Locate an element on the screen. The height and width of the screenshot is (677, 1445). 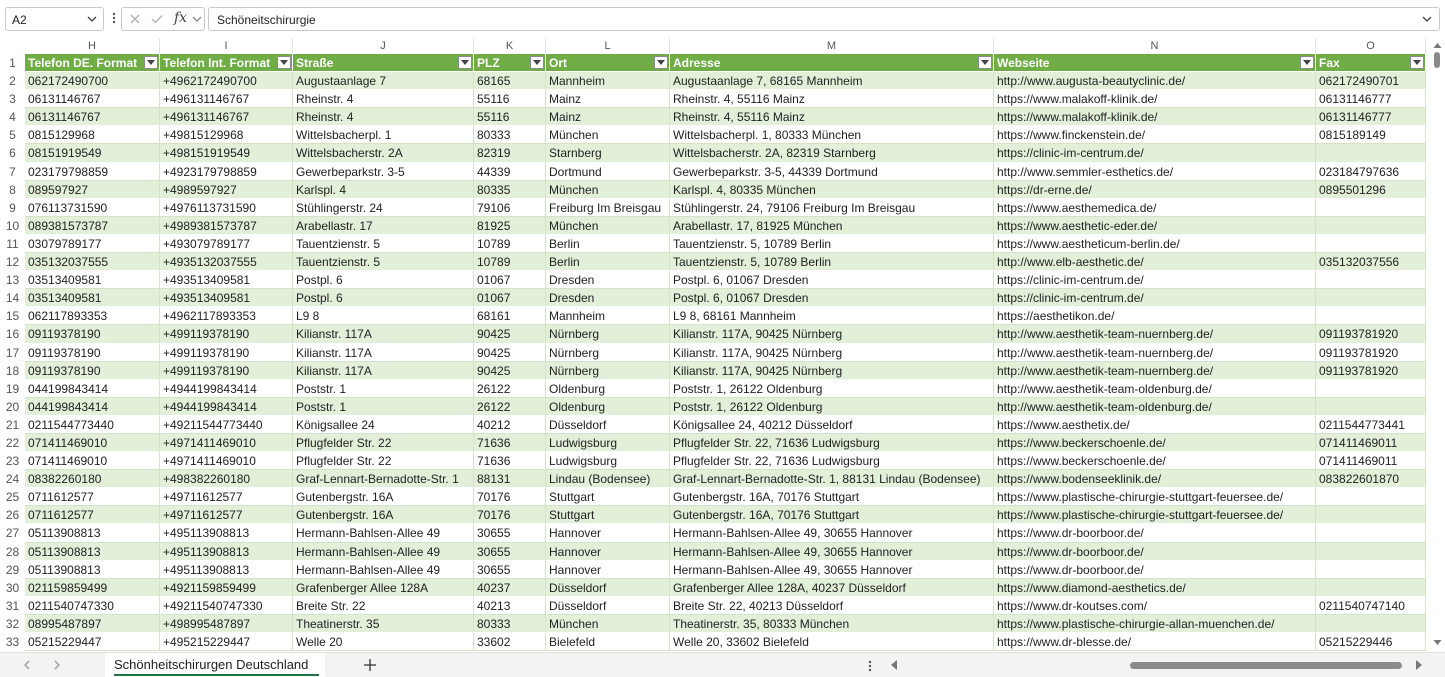
table-cell: +4976113731590 is located at coordinates (226, 207).